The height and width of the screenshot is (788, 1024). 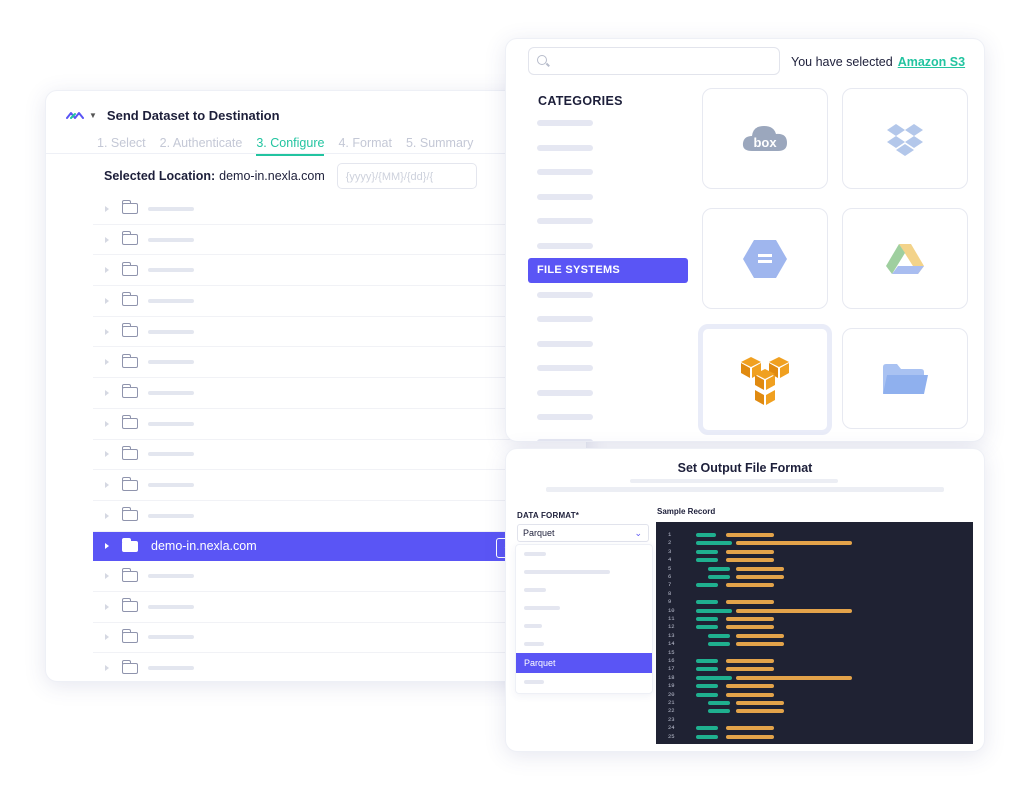 What do you see at coordinates (670, 585) in the screenshot?
I see `line-number: 7` at bounding box center [670, 585].